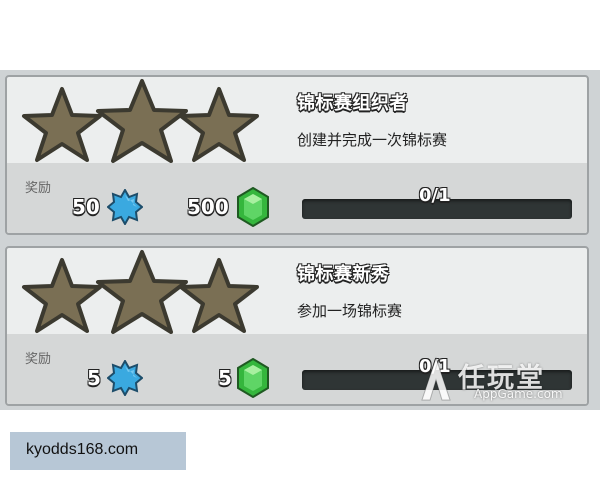  What do you see at coordinates (82, 449) in the screenshot?
I see `site-label: kyodds168.com` at bounding box center [82, 449].